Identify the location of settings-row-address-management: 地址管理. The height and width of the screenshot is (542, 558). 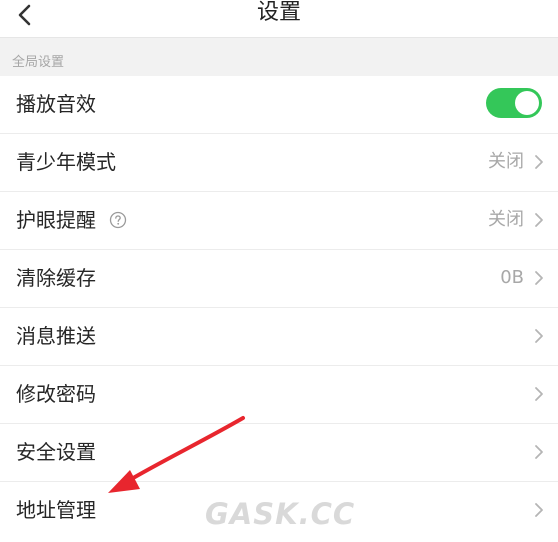
(279, 512).